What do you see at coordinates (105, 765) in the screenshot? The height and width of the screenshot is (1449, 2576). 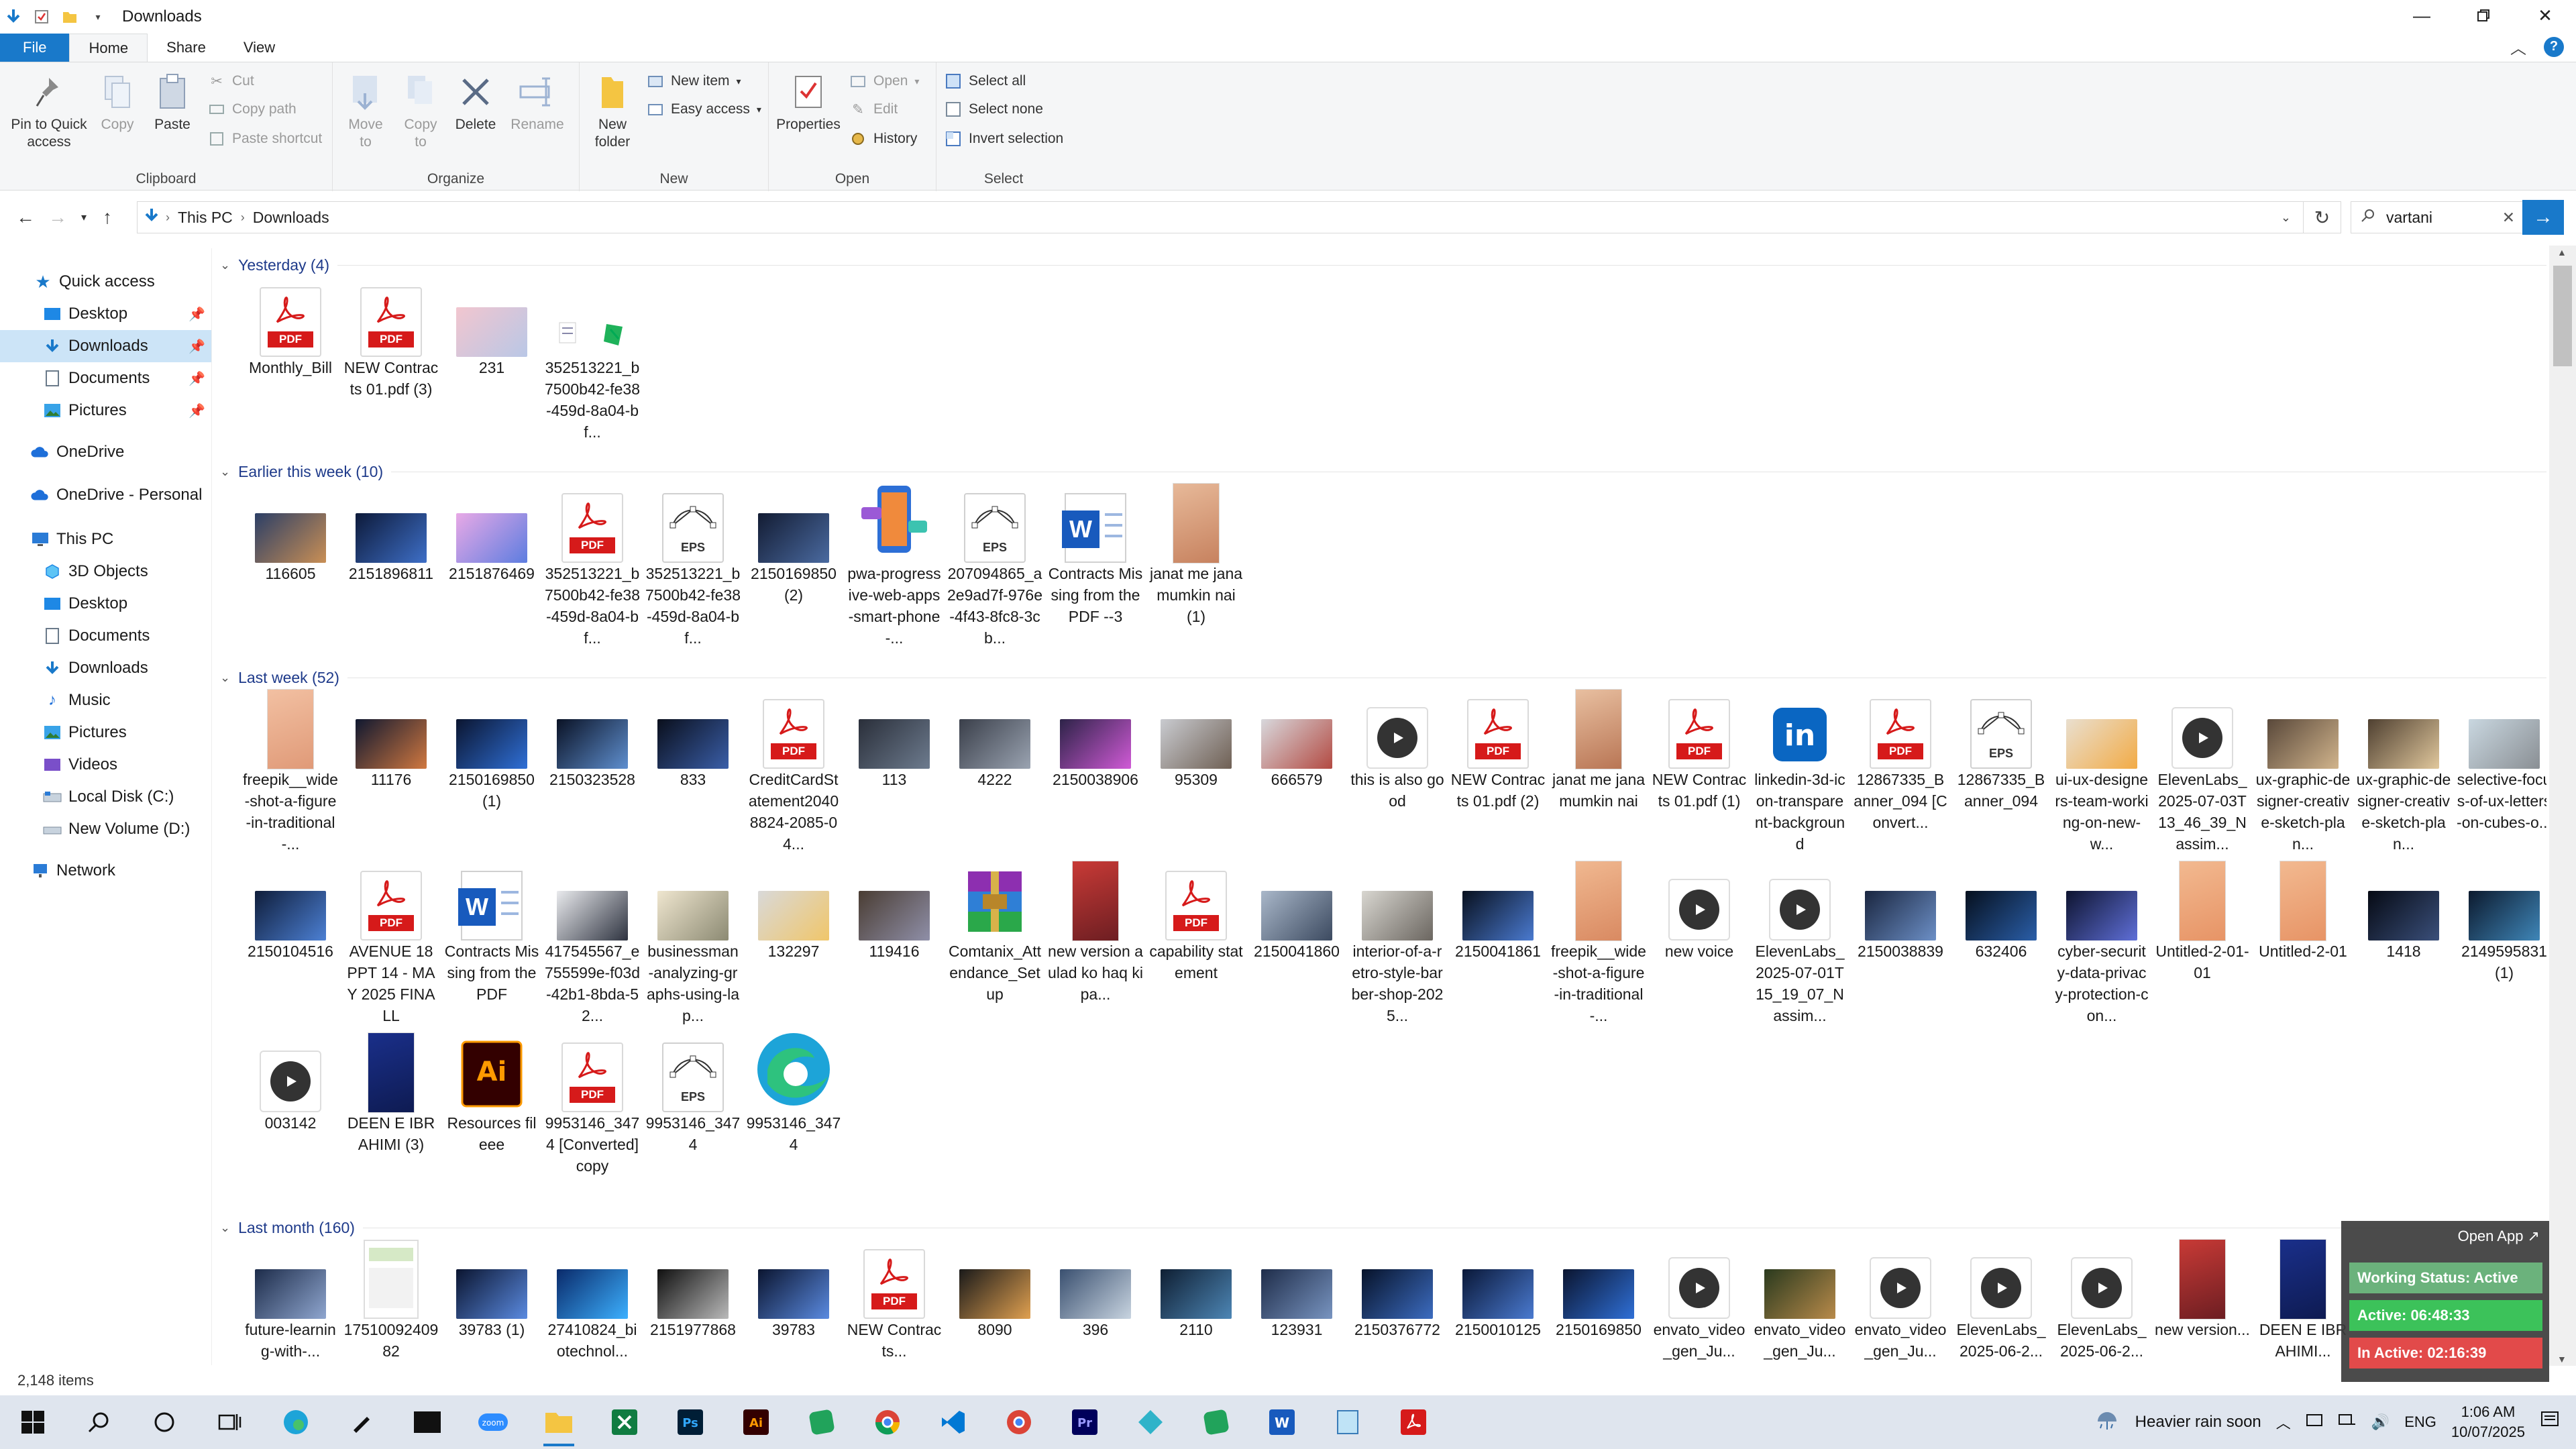 I see `nav-pc-videos: Videos` at bounding box center [105, 765].